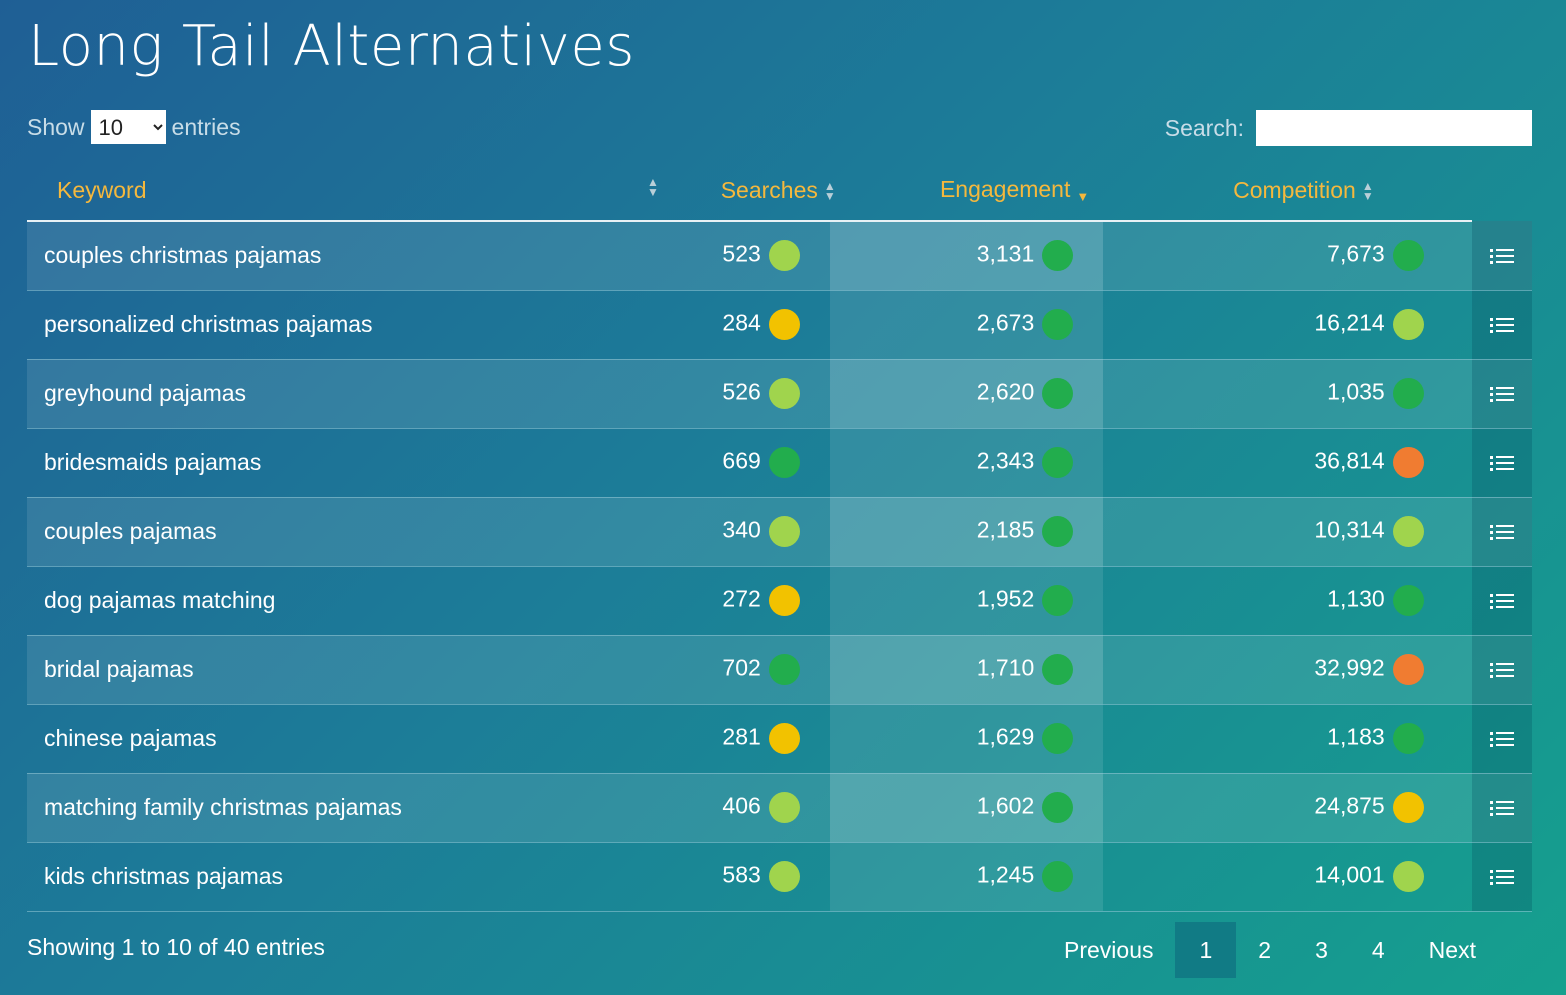 This screenshot has height=995, width=1566. I want to click on keyword-cell: couples christmas pajamas, so click(317, 255).